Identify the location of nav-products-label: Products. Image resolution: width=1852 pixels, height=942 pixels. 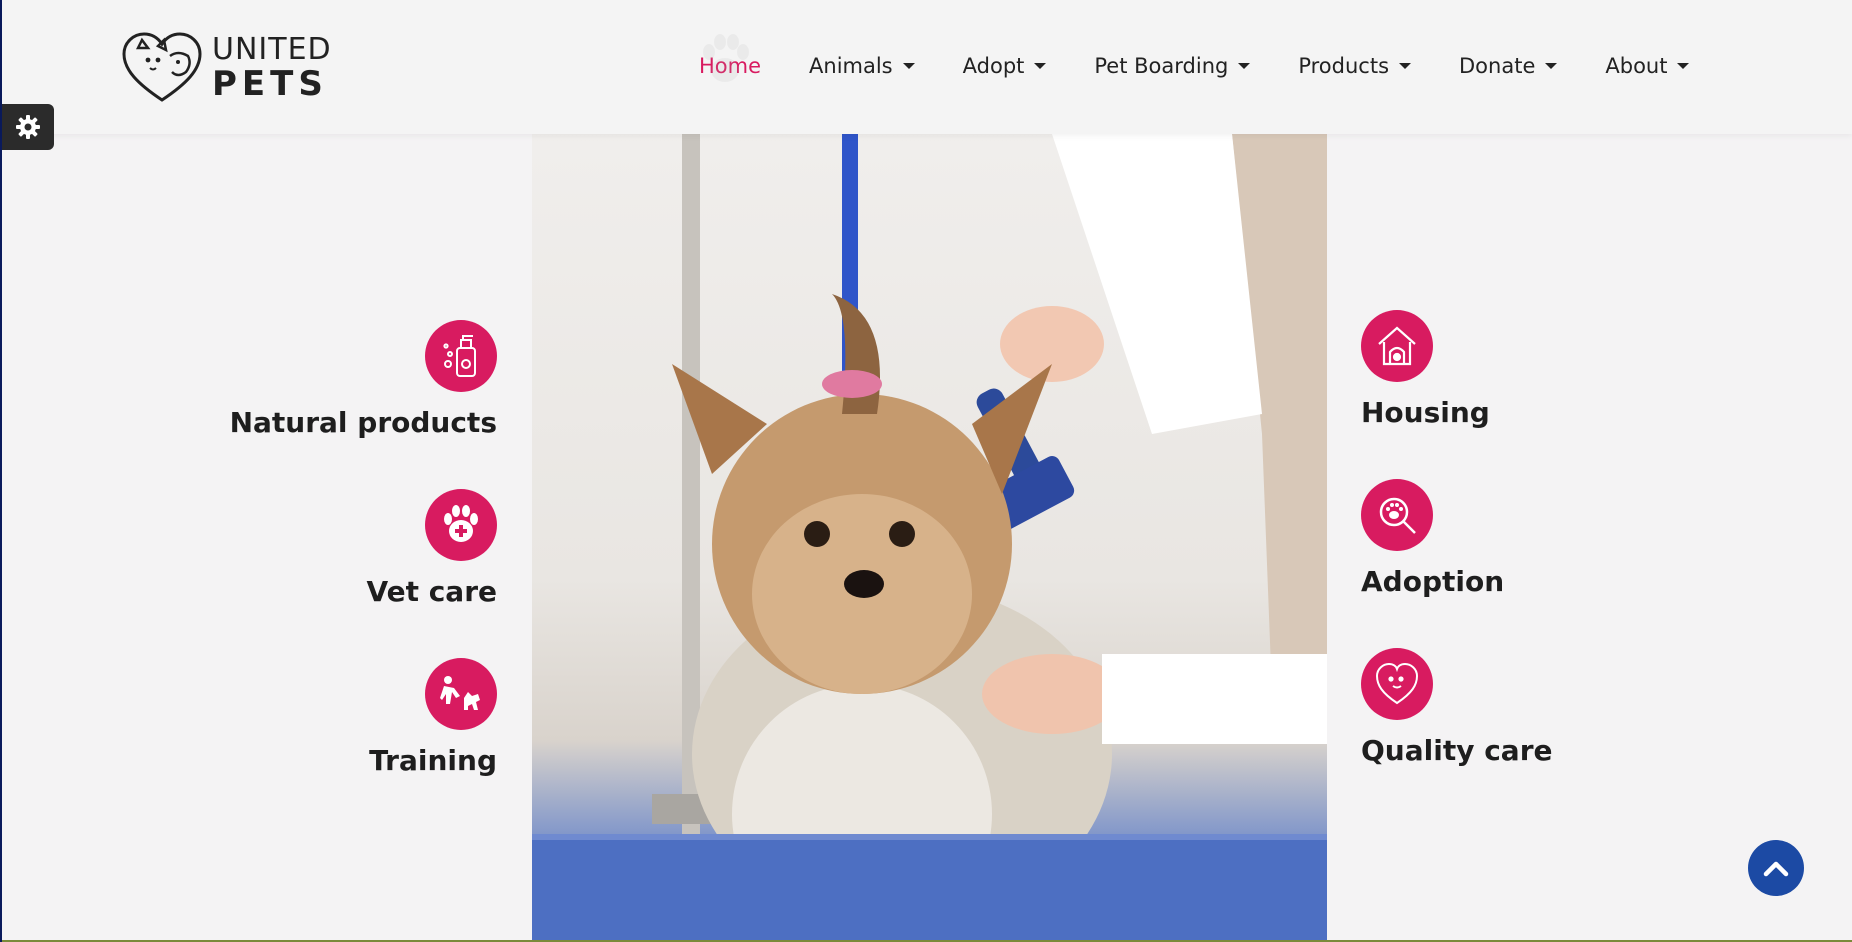
(1344, 66).